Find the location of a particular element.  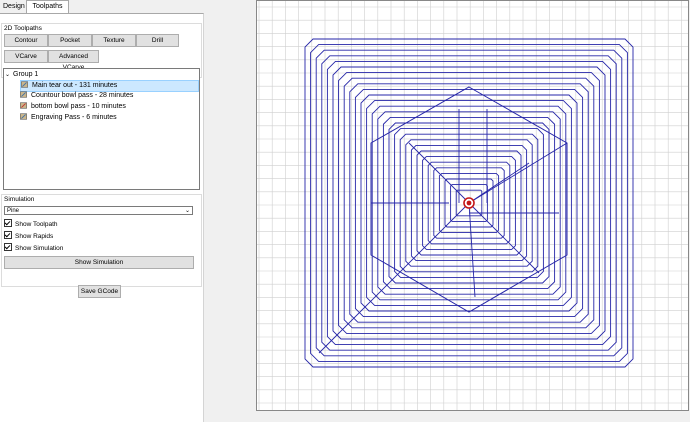

drill-button: Drill is located at coordinates (157, 40).